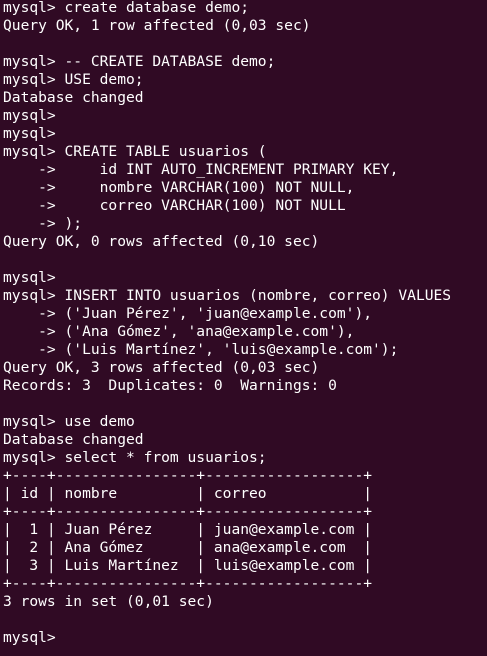 This screenshot has height=656, width=487. I want to click on terminal-line: -> correo VARCHAR(100) NOT NULL, so click(174, 205).